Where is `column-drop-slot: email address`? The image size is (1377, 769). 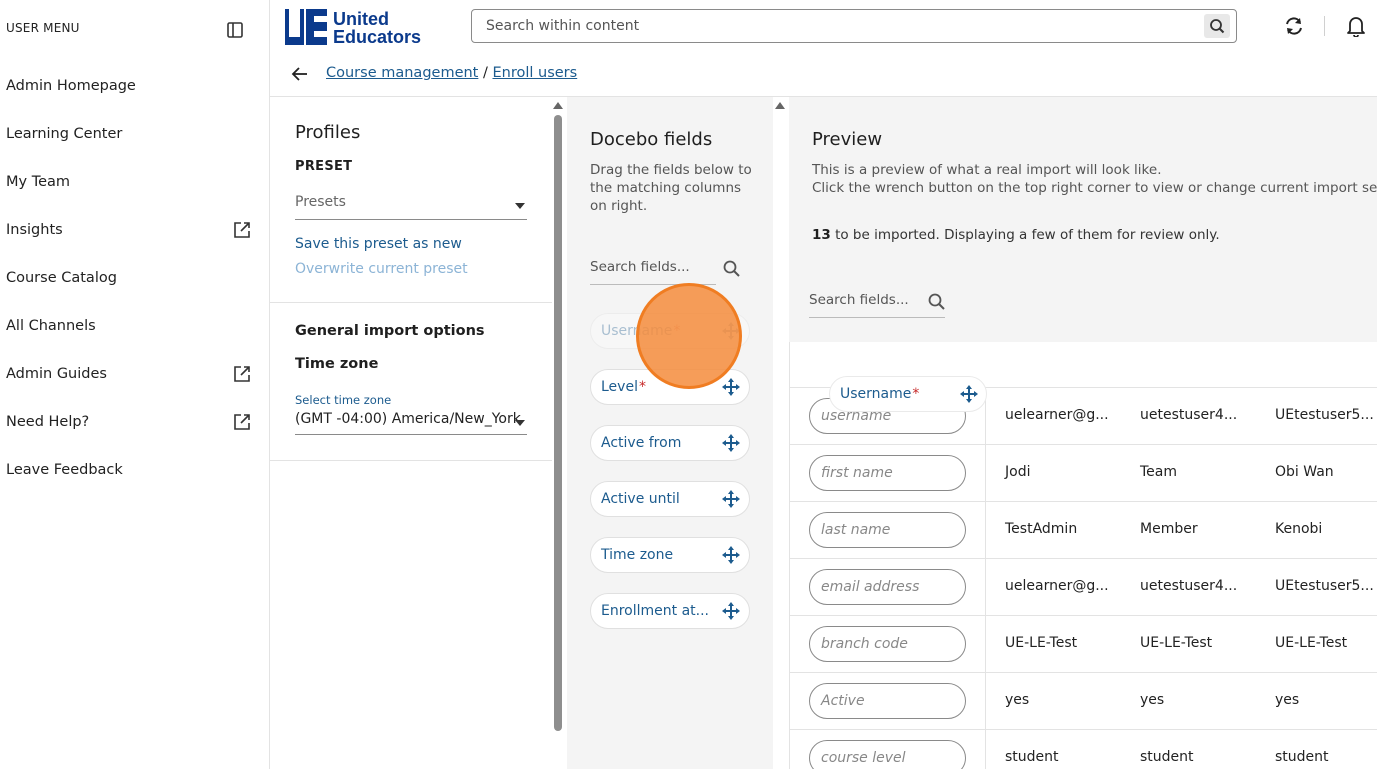
column-drop-slot: email address is located at coordinates (887, 587).